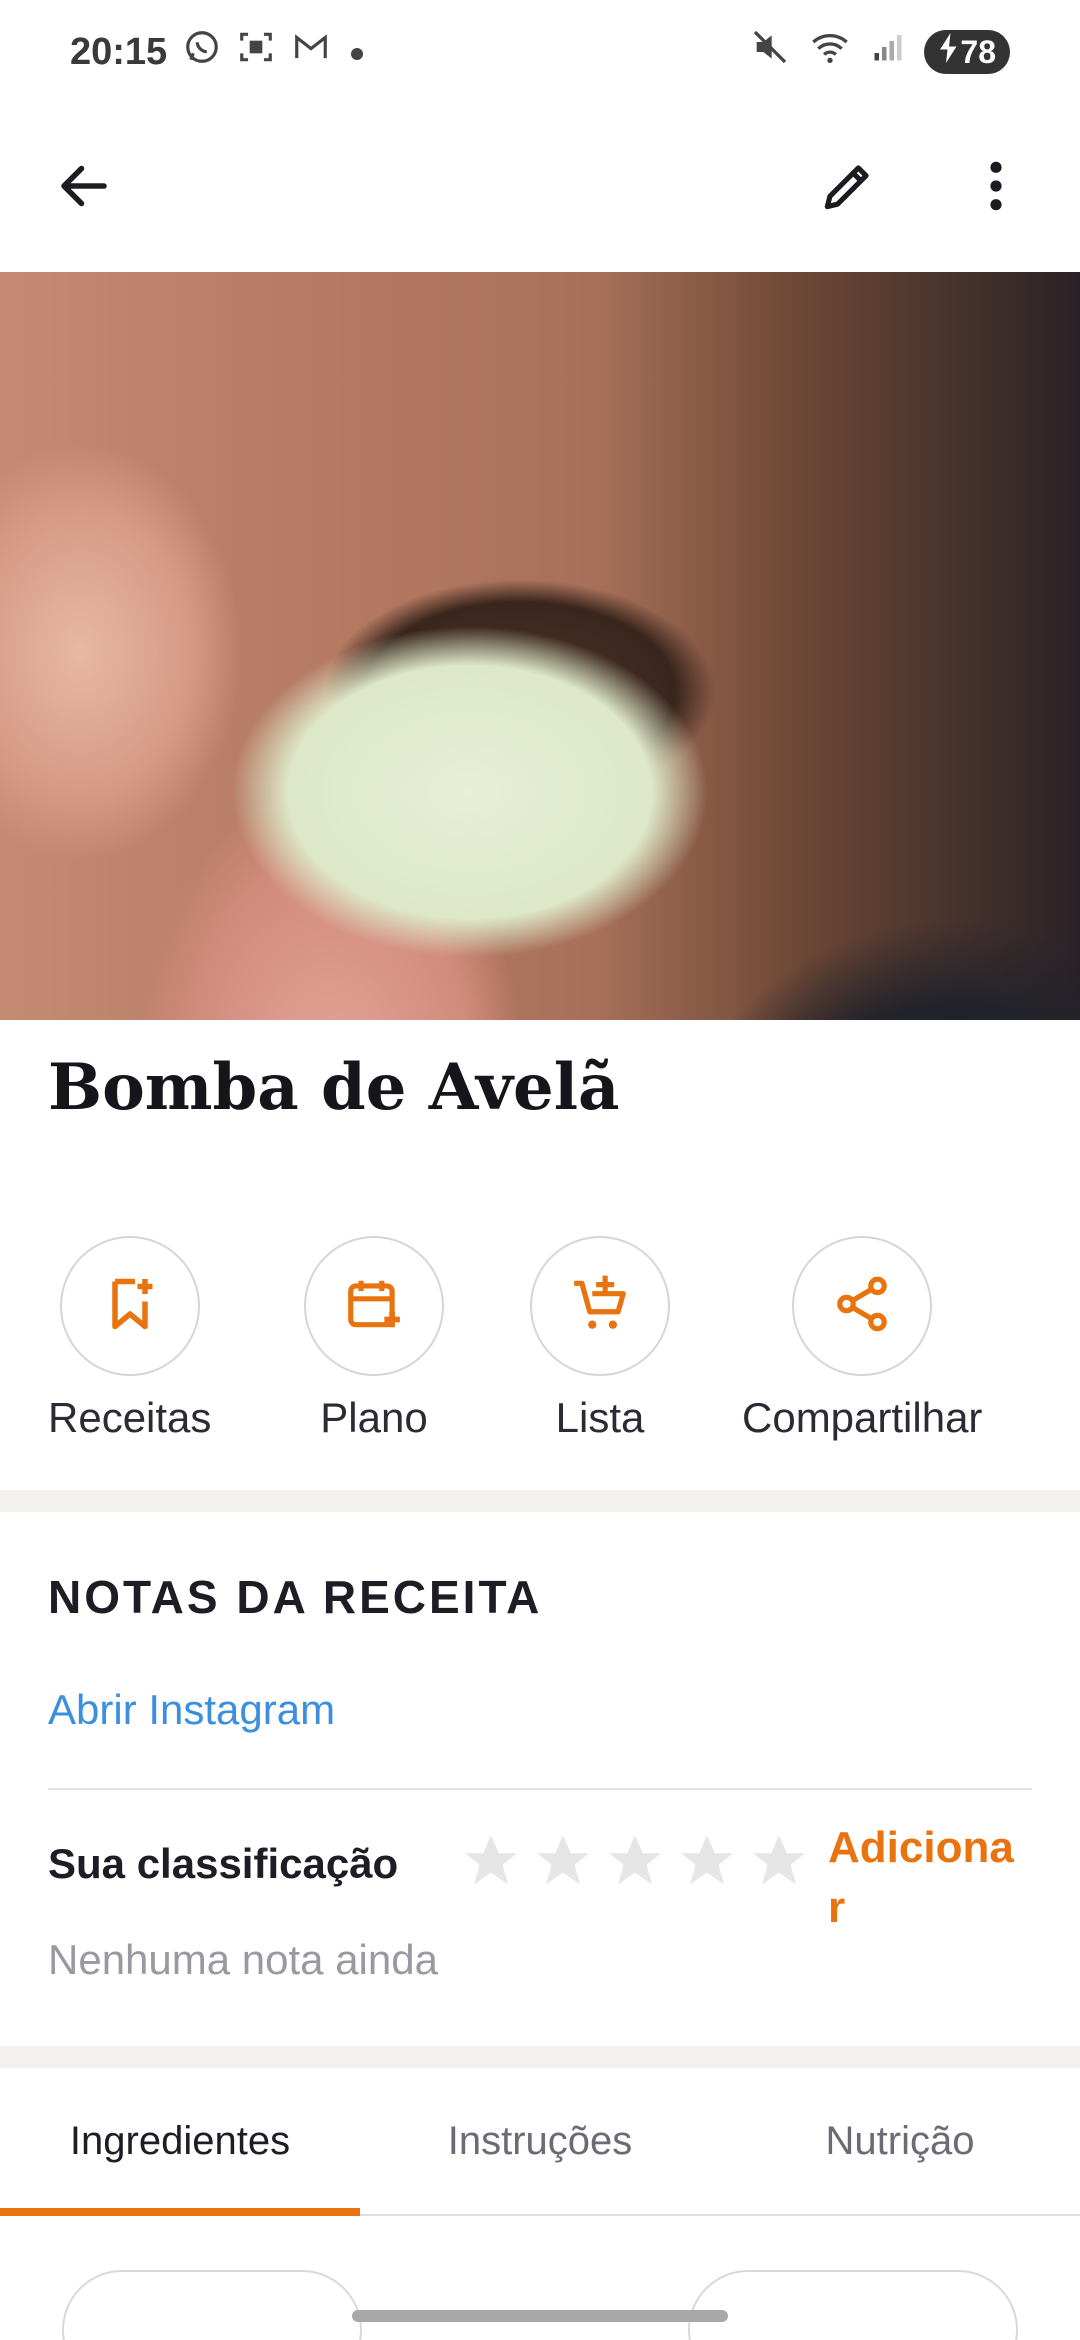 Image resolution: width=1080 pixels, height=2340 pixels. I want to click on back-button, so click(84, 188).